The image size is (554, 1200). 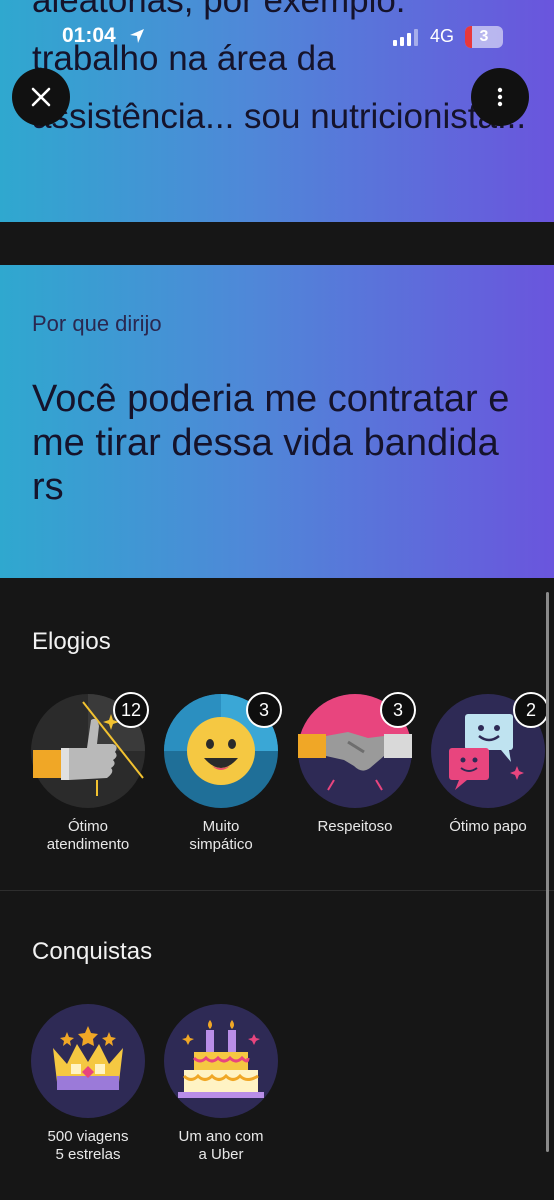 I want to click on praise-badge-great-service: 12 Ótimo atendimento, so click(x=88, y=773).